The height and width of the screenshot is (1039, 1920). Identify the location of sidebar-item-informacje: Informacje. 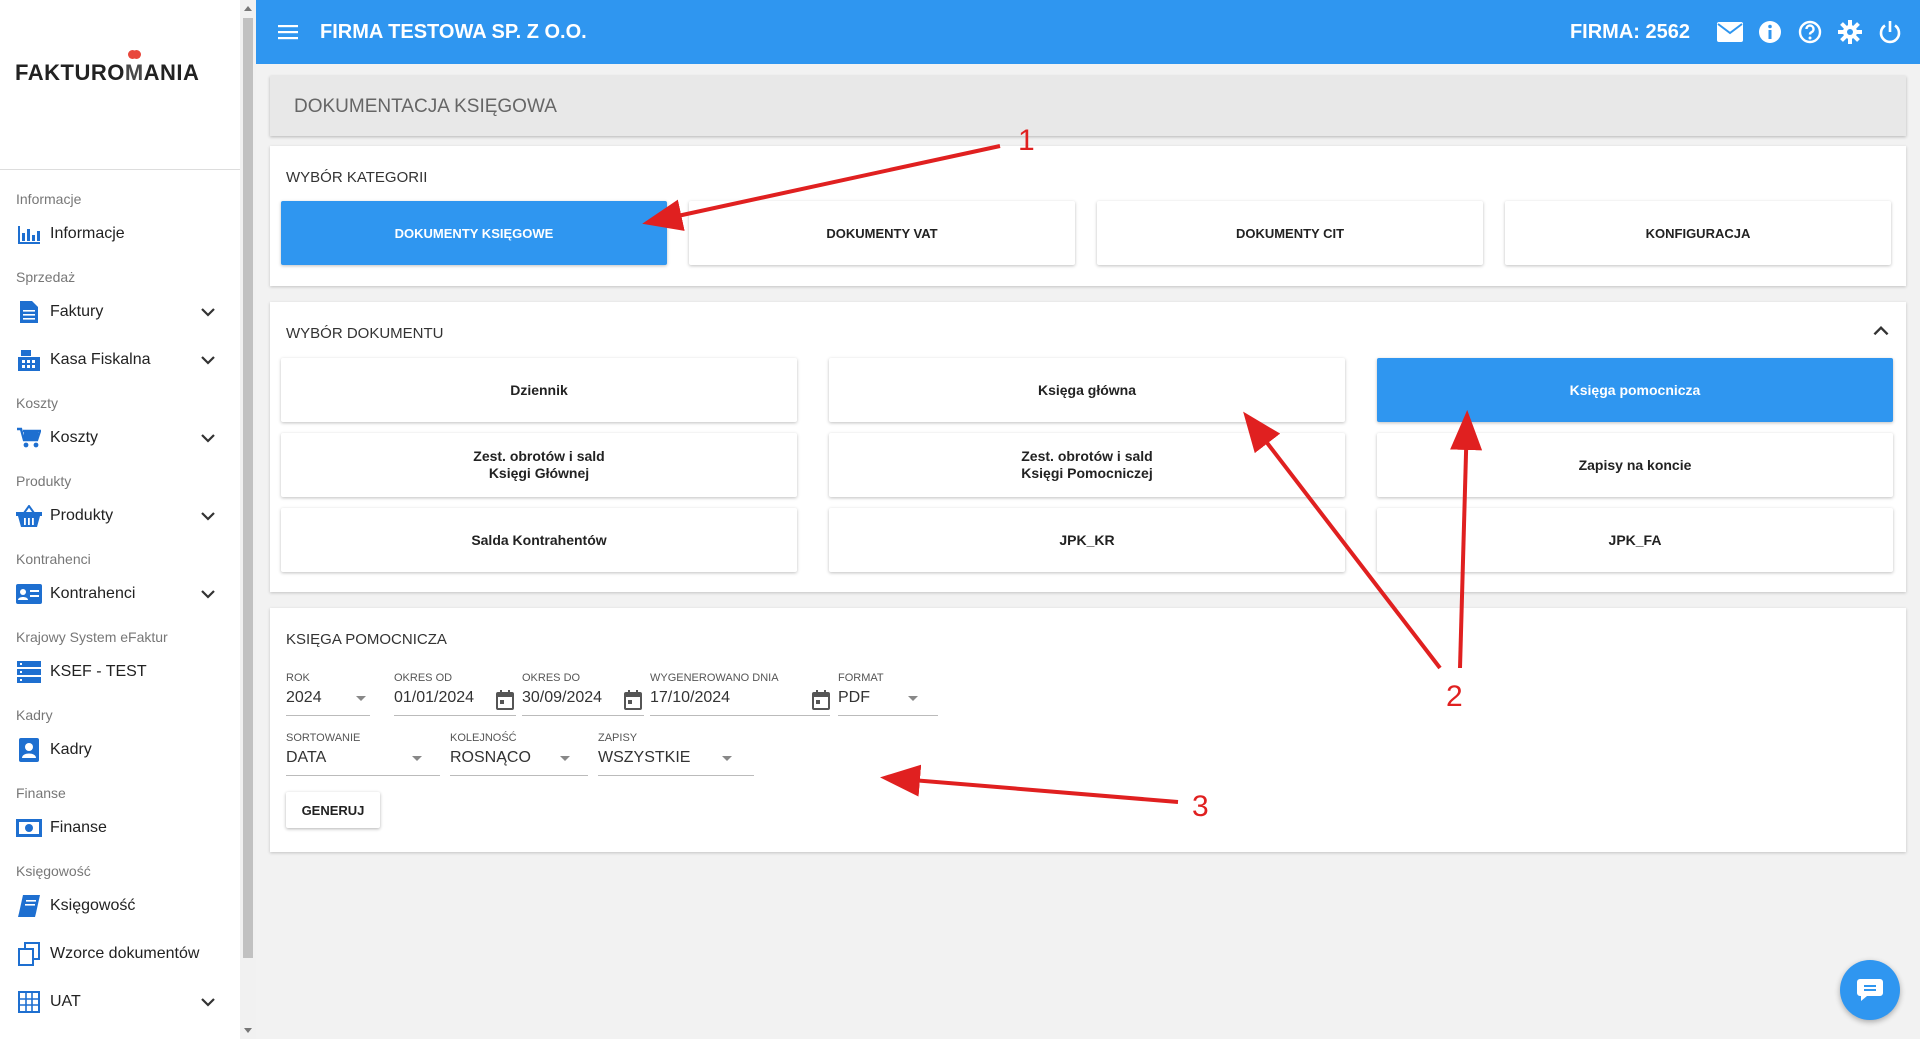
(120, 234).